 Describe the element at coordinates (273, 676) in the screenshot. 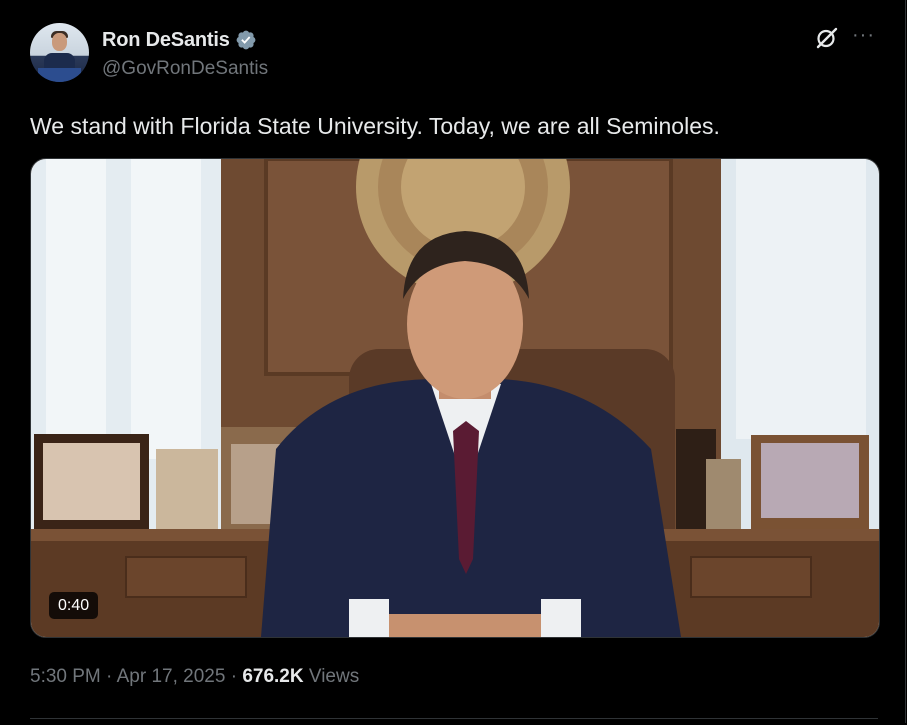

I see `views-count: 676.2K` at that location.